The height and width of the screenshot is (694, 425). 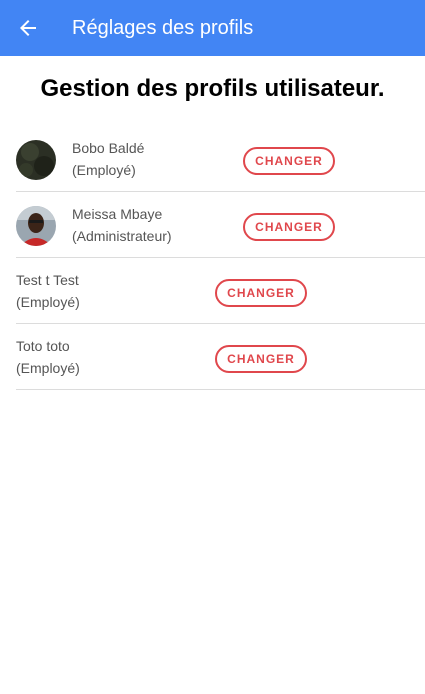 I want to click on profile-name: Bobo Baldé, so click(x=108, y=148).